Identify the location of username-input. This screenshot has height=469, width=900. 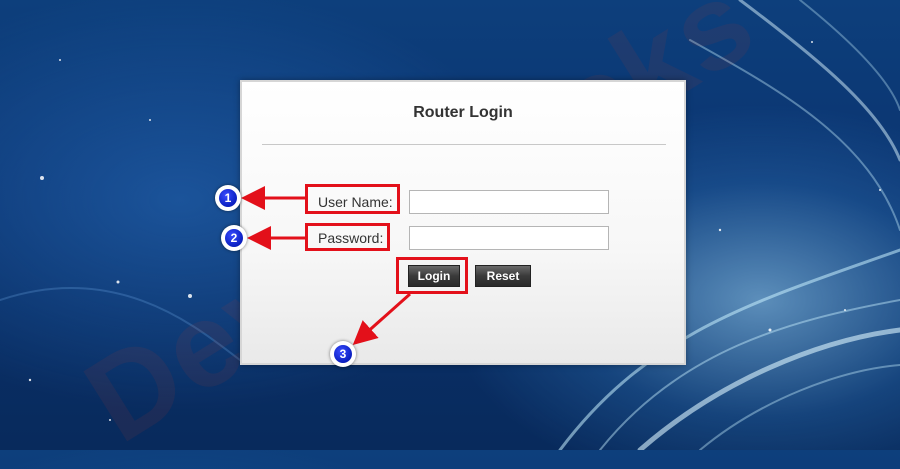
(509, 202).